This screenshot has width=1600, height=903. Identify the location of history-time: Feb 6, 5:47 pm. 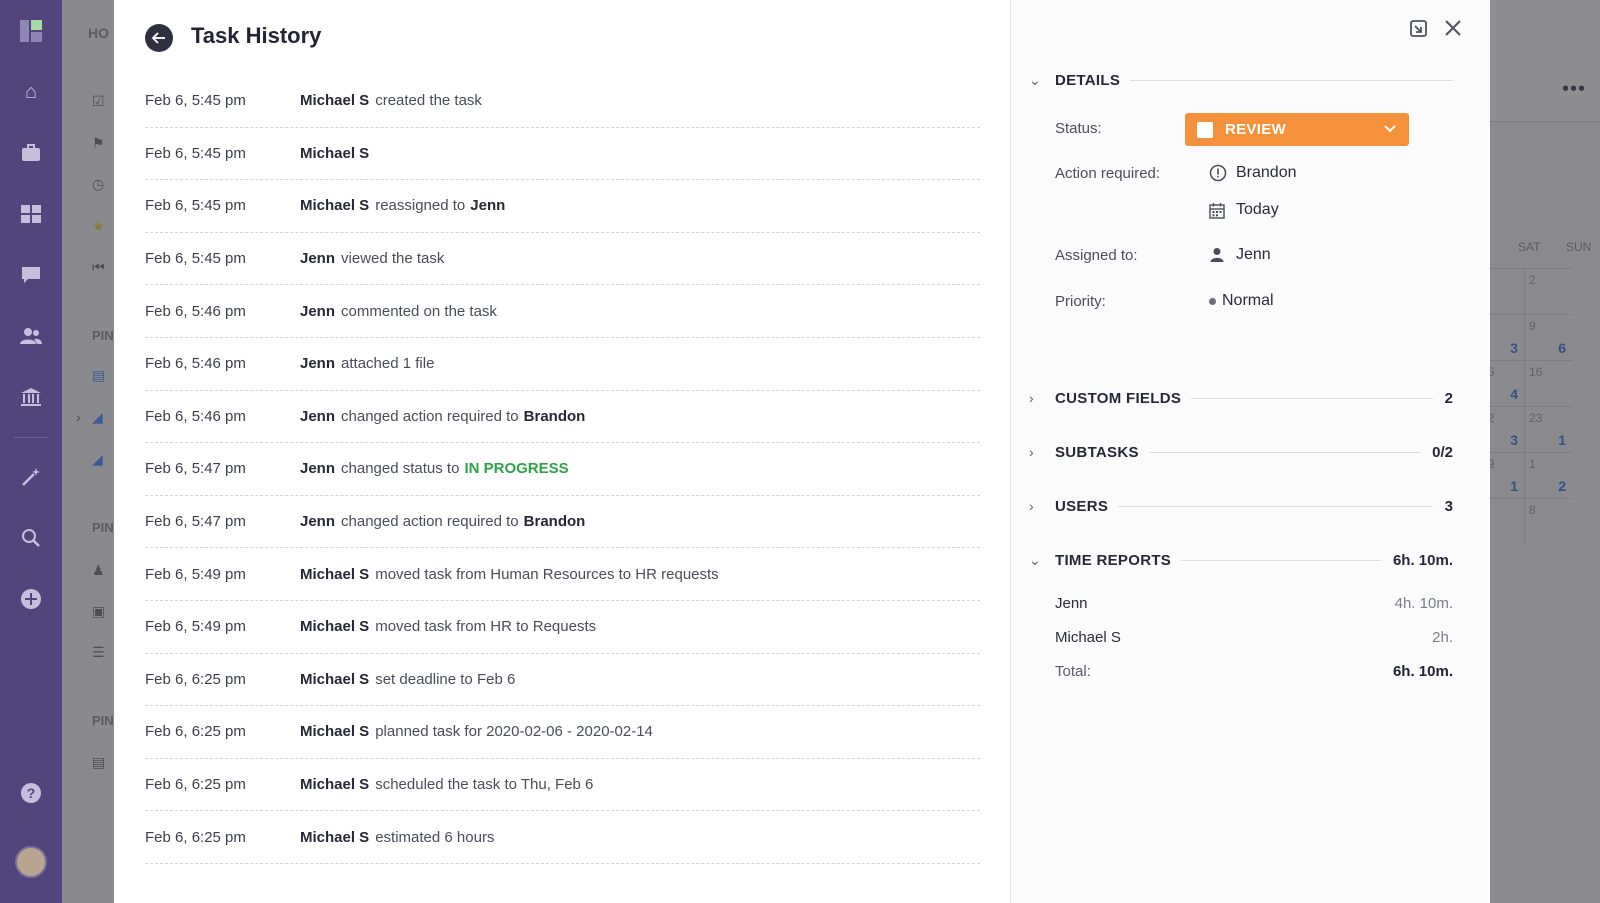
(195, 469).